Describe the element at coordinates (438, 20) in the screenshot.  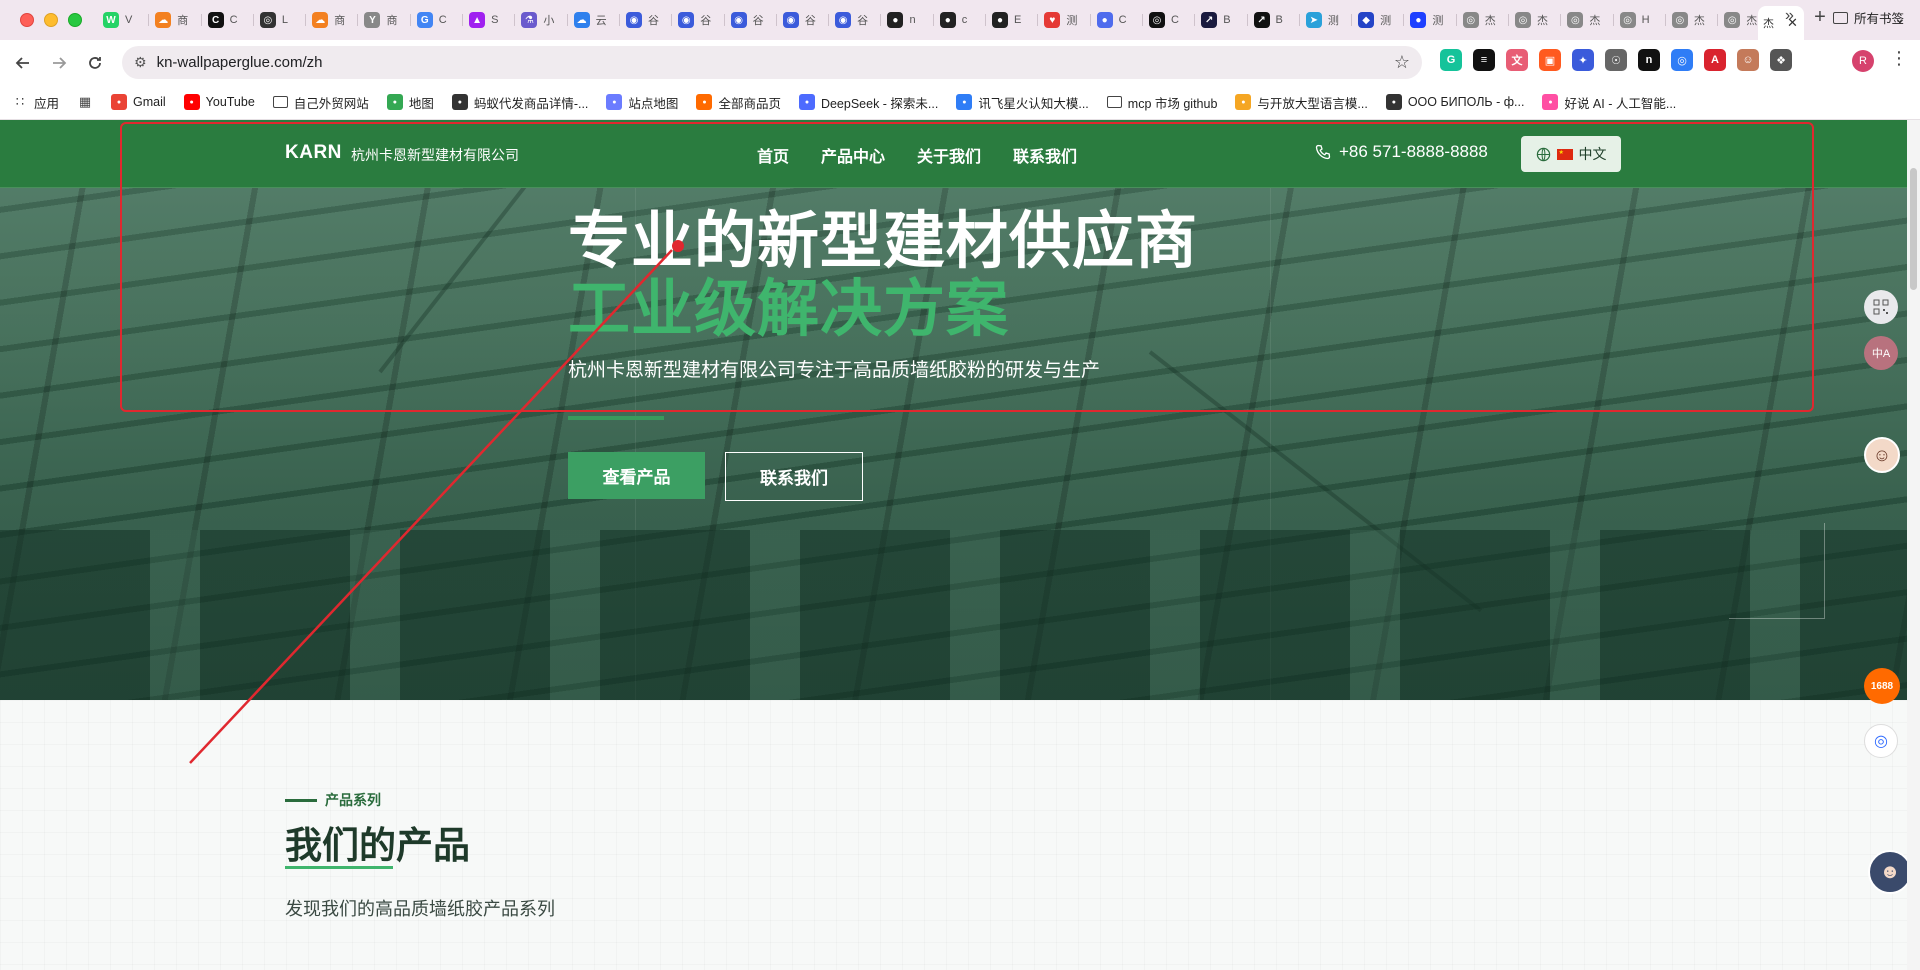
I see `tab: GC` at that location.